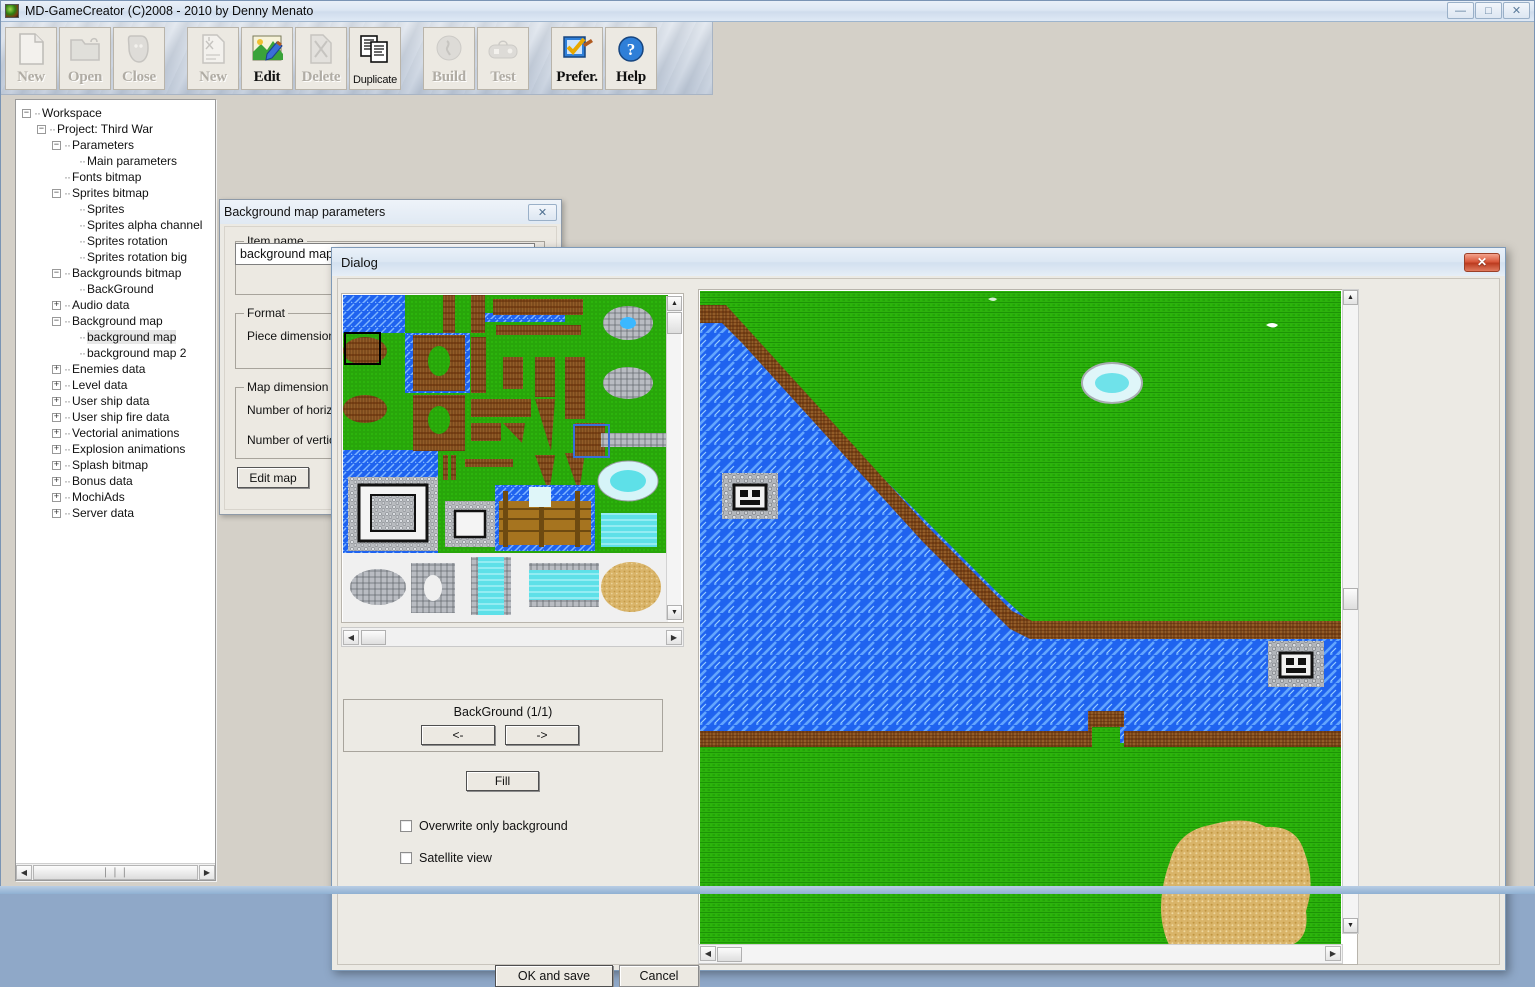 The height and width of the screenshot is (987, 1535). What do you see at coordinates (118, 465) in the screenshot?
I see `tree-item-splash-bitmap: +··Splash bitmap` at bounding box center [118, 465].